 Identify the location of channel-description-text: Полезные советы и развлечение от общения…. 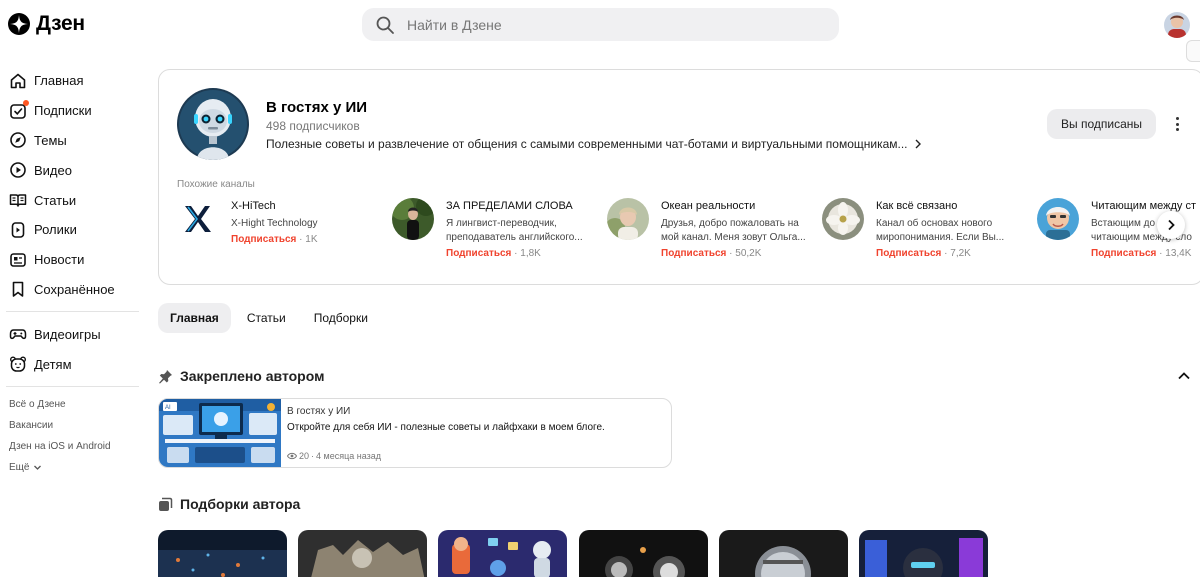
(587, 144).